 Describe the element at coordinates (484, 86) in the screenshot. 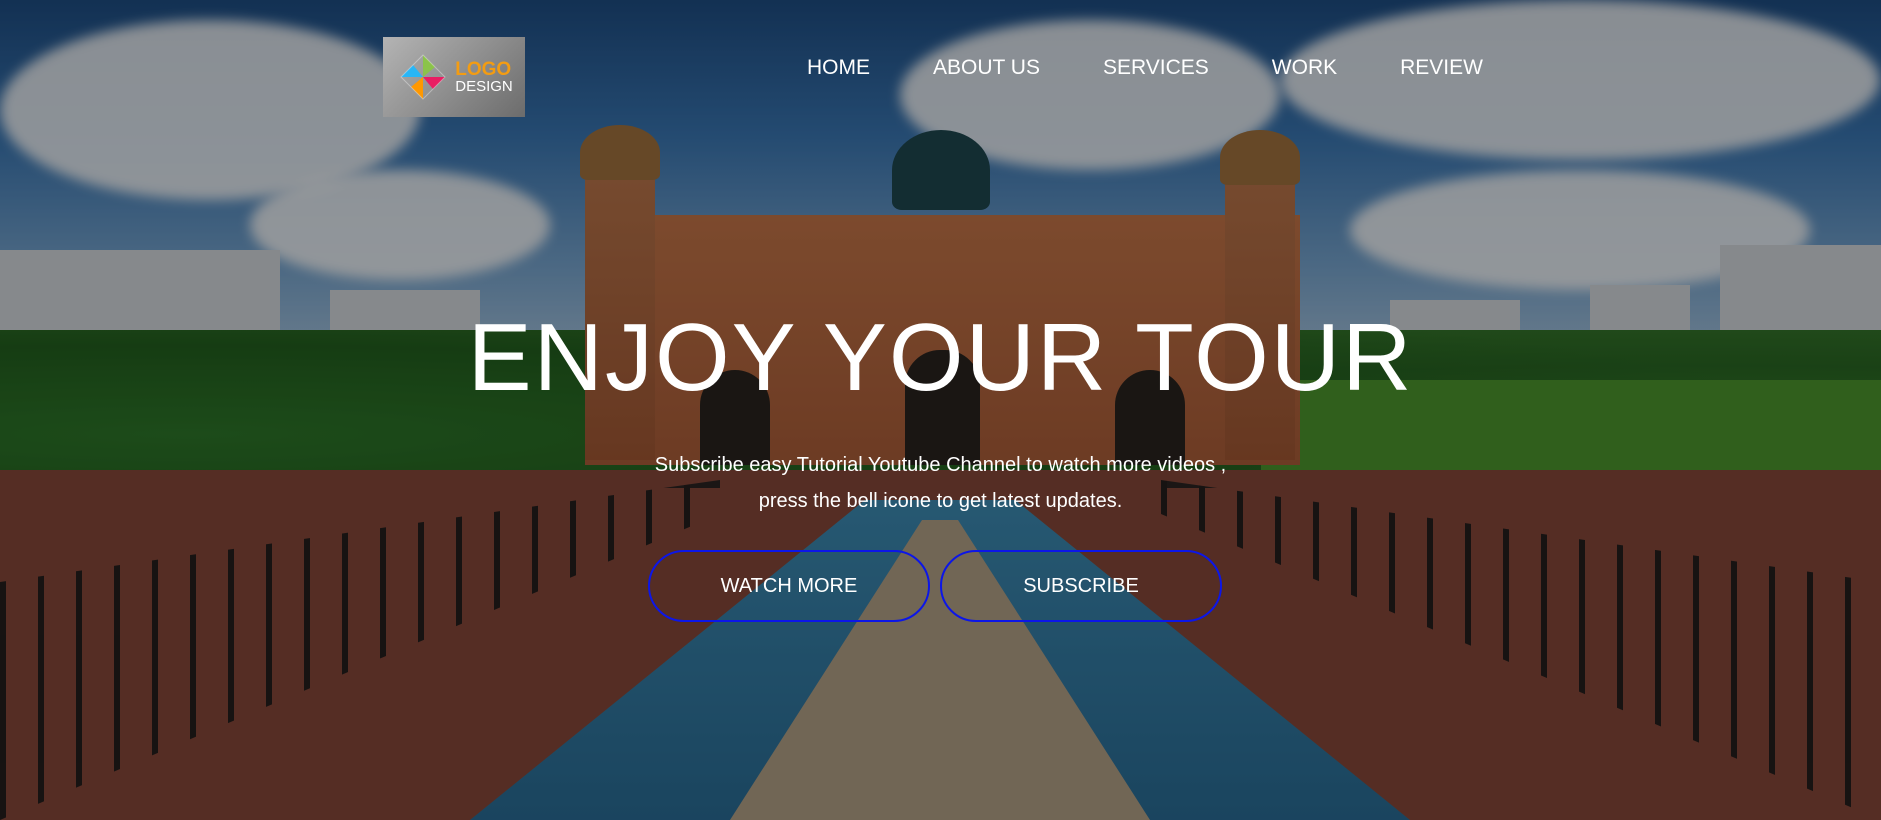

I see `logo-text-line2: DESIGN` at that location.